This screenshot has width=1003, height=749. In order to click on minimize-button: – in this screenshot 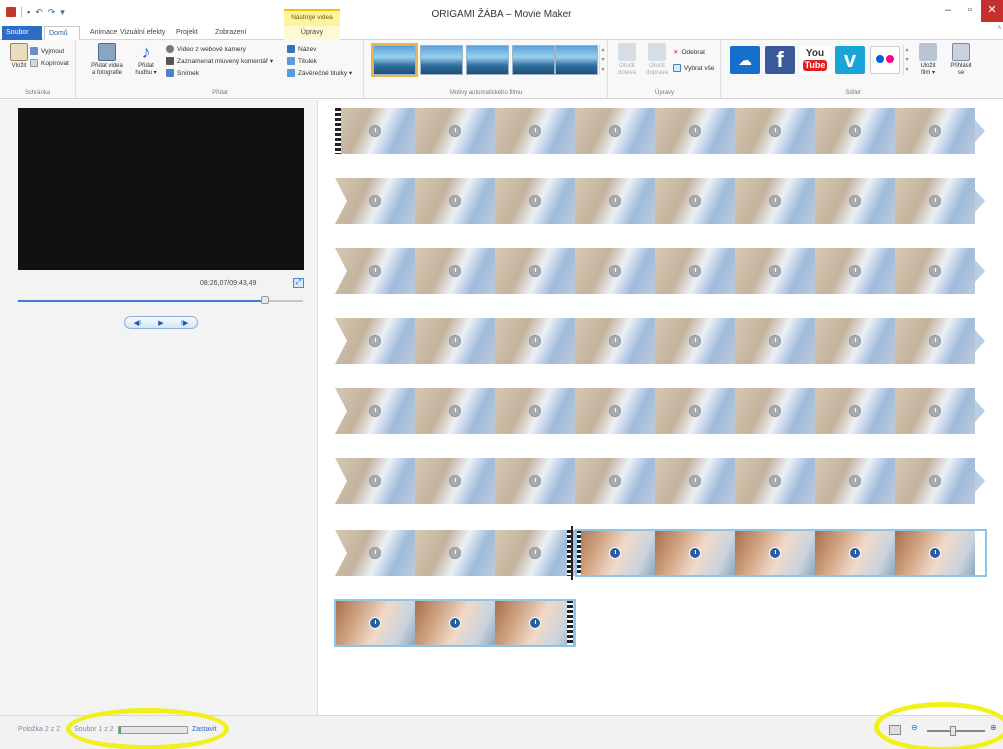, I will do `click(948, 11)`.